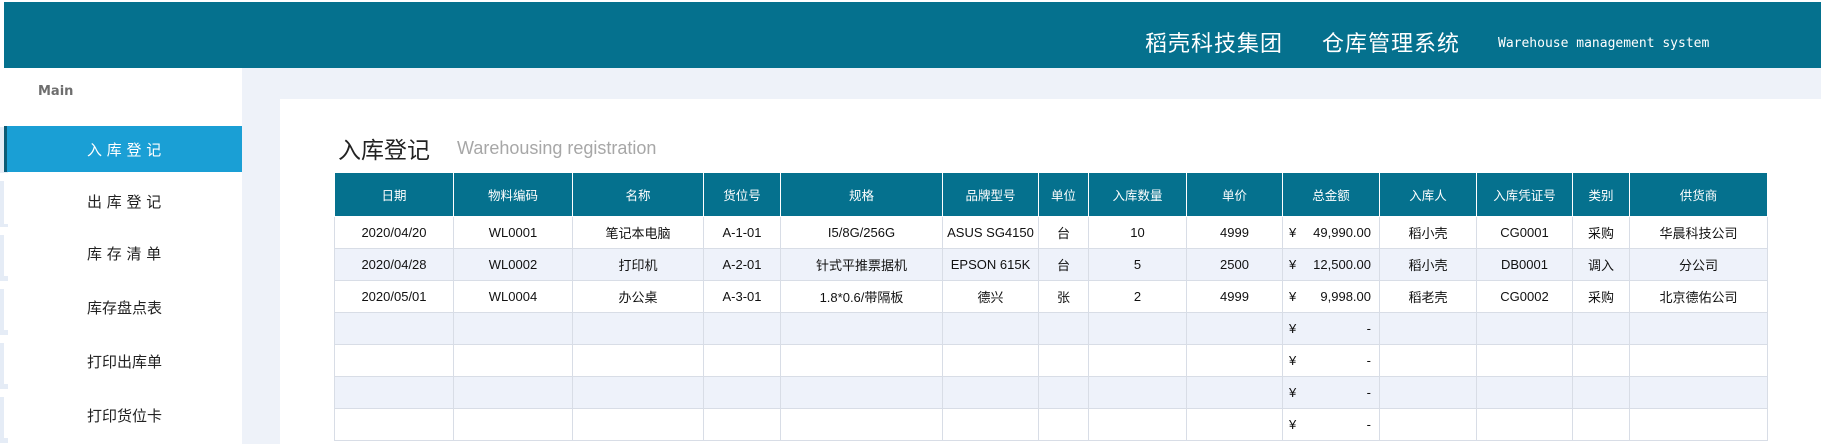 The width and height of the screenshot is (1821, 444). I want to click on sidebar-item-stocktaking: 库存盘点表, so click(123, 307).